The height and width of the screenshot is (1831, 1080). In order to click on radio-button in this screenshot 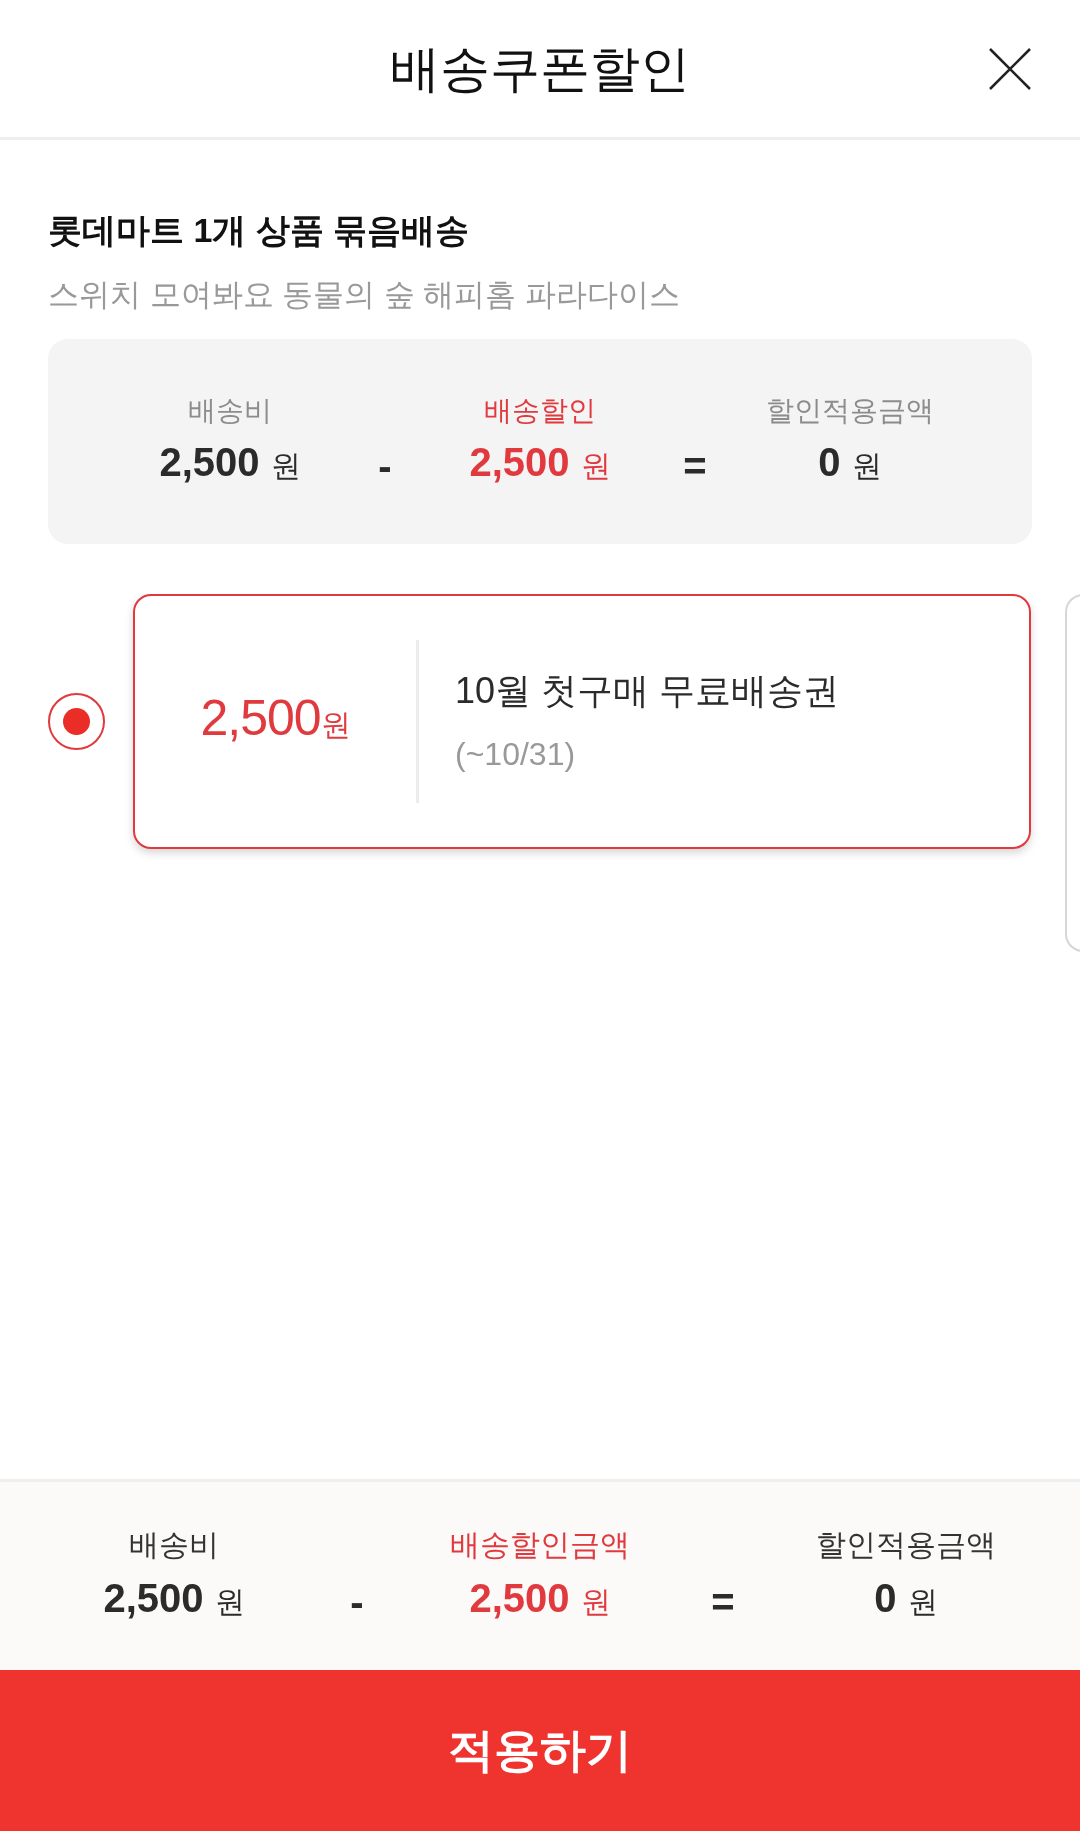, I will do `click(76, 721)`.